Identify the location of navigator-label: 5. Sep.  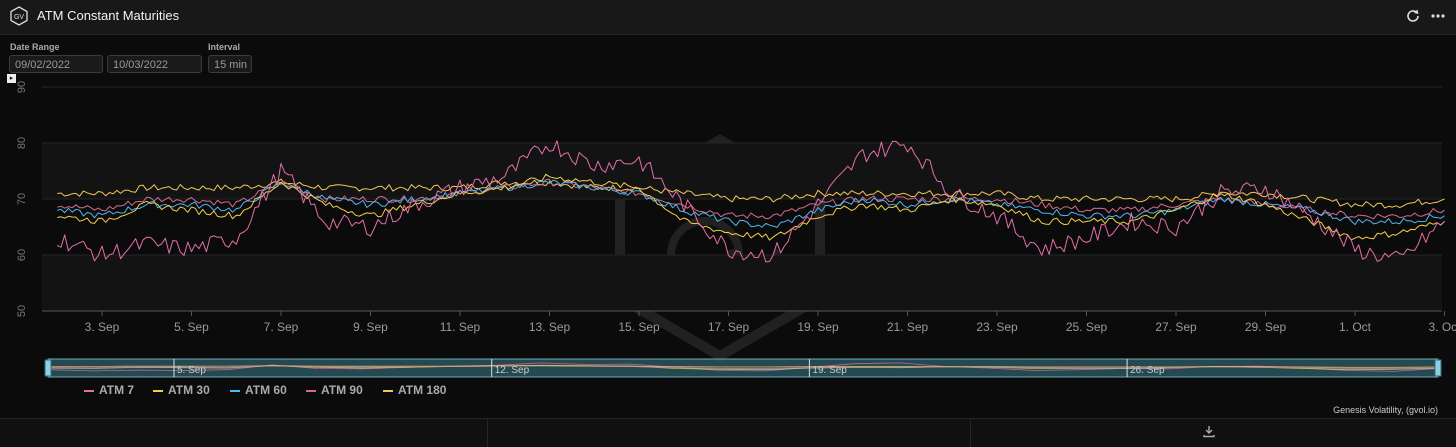
(191, 370).